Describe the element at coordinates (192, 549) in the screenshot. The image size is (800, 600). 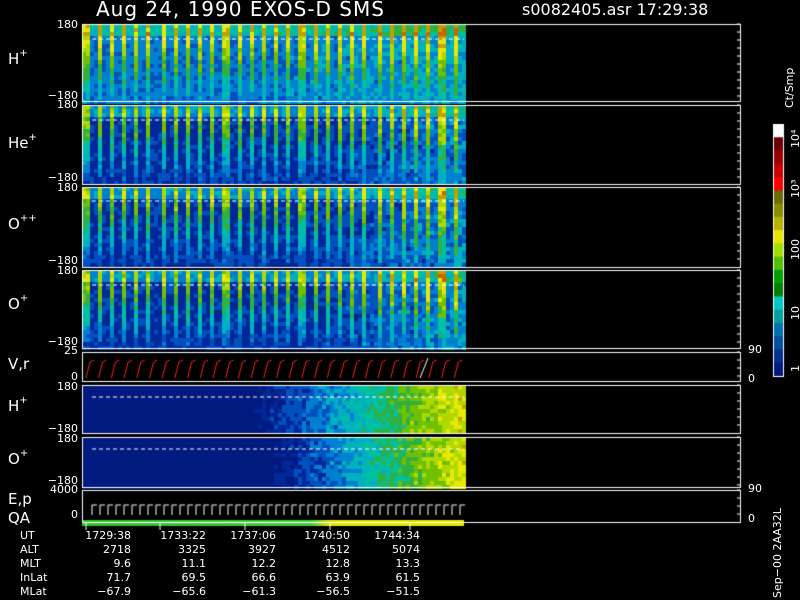
I see `ephemeris-value: 3325` at that location.